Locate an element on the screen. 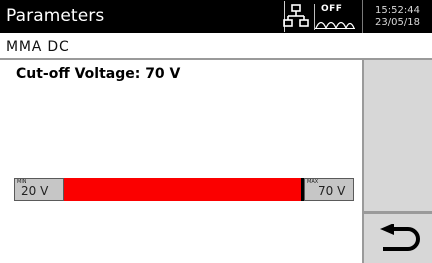 This screenshot has width=432, height=263. max-tag: MAX is located at coordinates (313, 182).